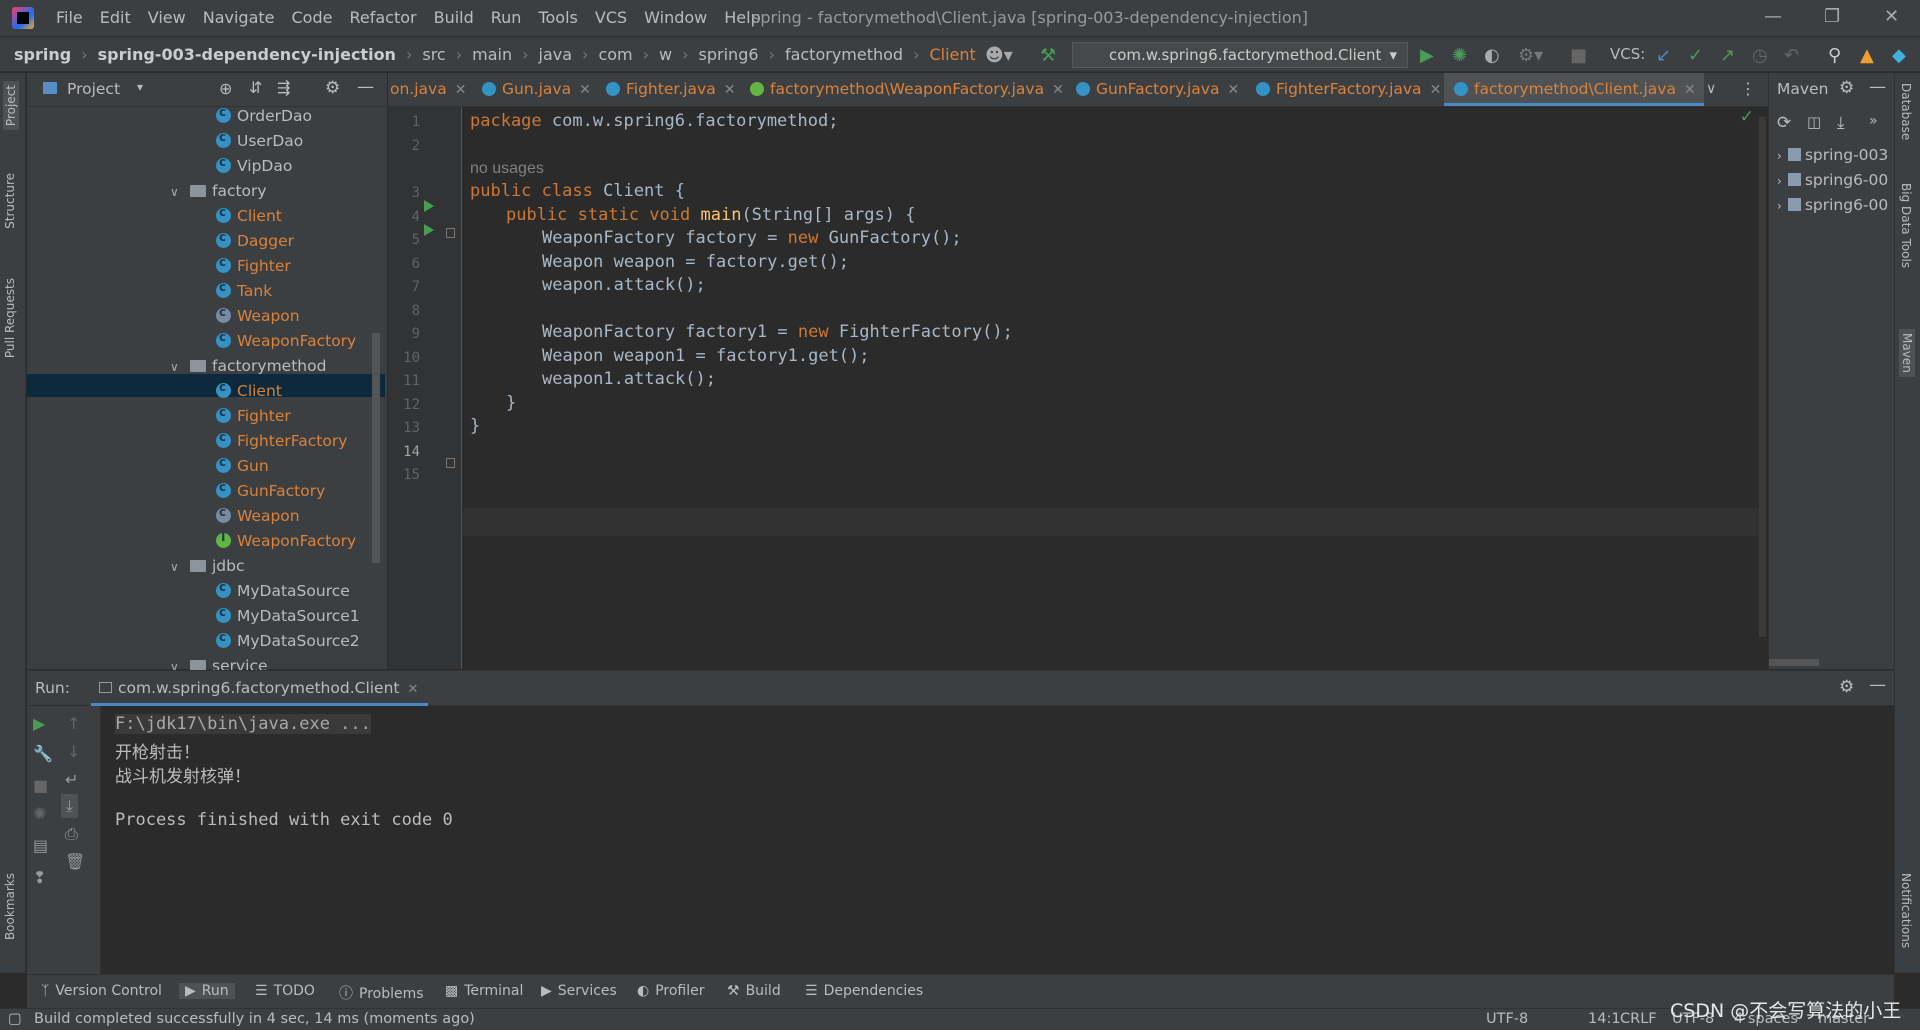 The width and height of the screenshot is (1920, 1030). What do you see at coordinates (255, 243) in the screenshot?
I see `tree-item: Dagger` at bounding box center [255, 243].